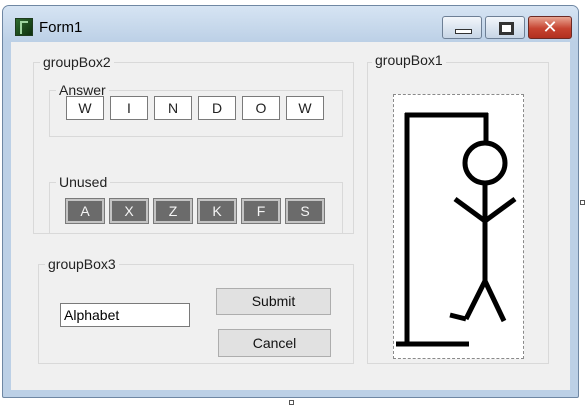 Image resolution: width=585 pixels, height=406 pixels. Describe the element at coordinates (582, 202) in the screenshot. I see `resize-handle-right` at that location.